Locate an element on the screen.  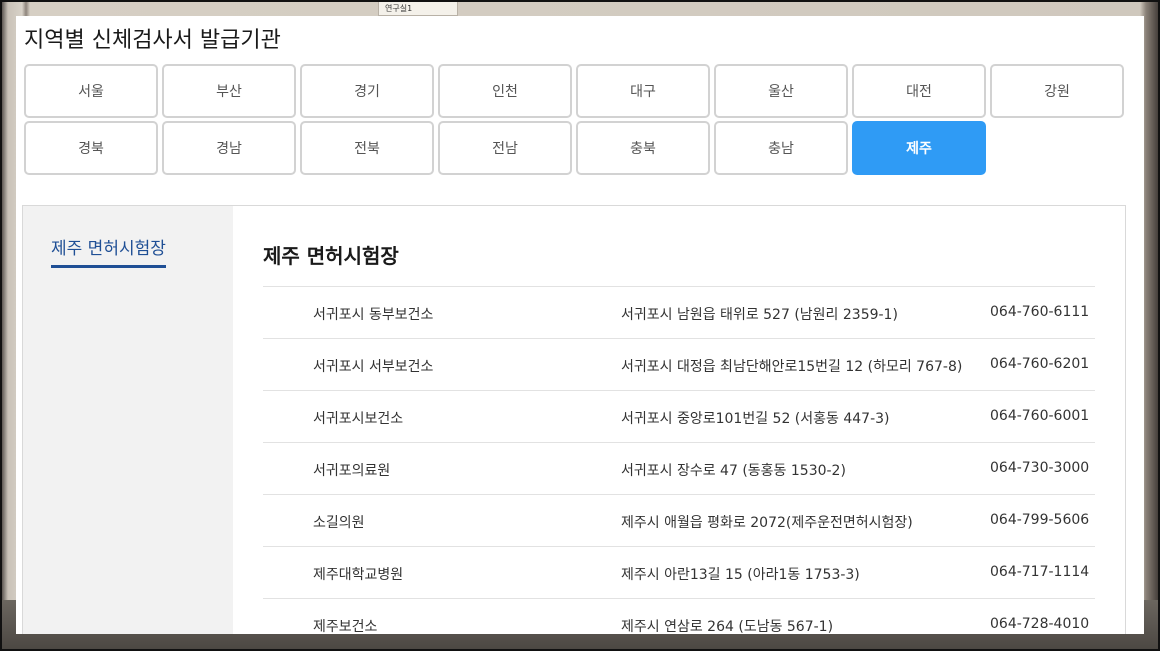
region-button: 울산 is located at coordinates (781, 91).